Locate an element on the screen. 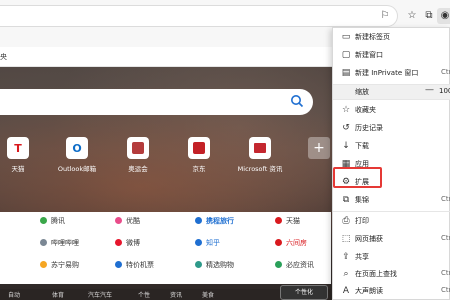  tile-jd: 京东 is located at coordinates (199, 155).